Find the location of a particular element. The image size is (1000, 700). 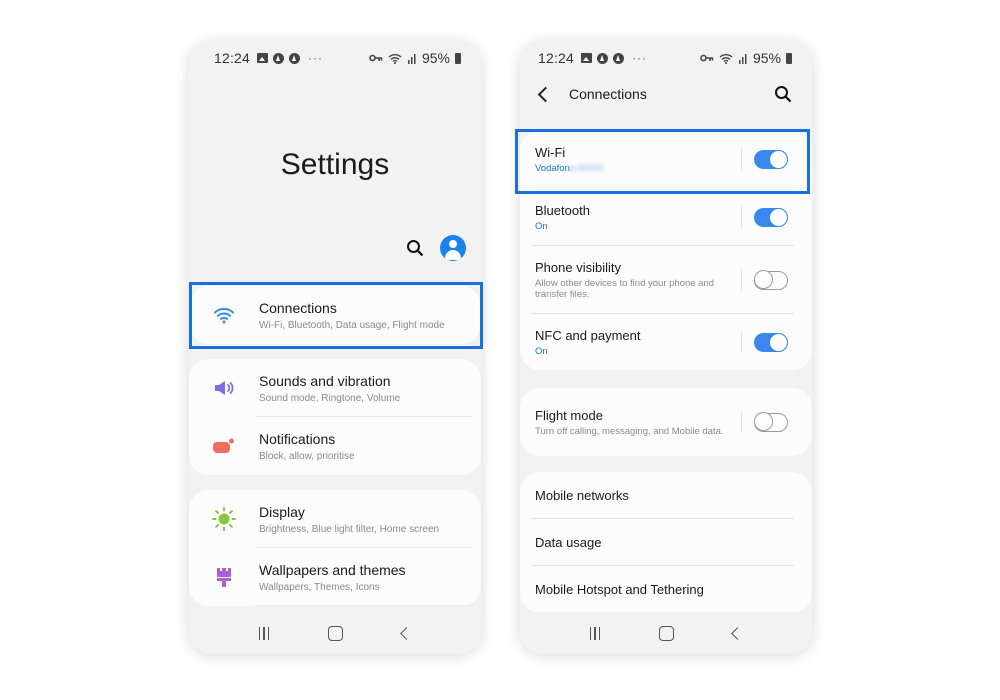

connections-highlight is located at coordinates (336, 315).